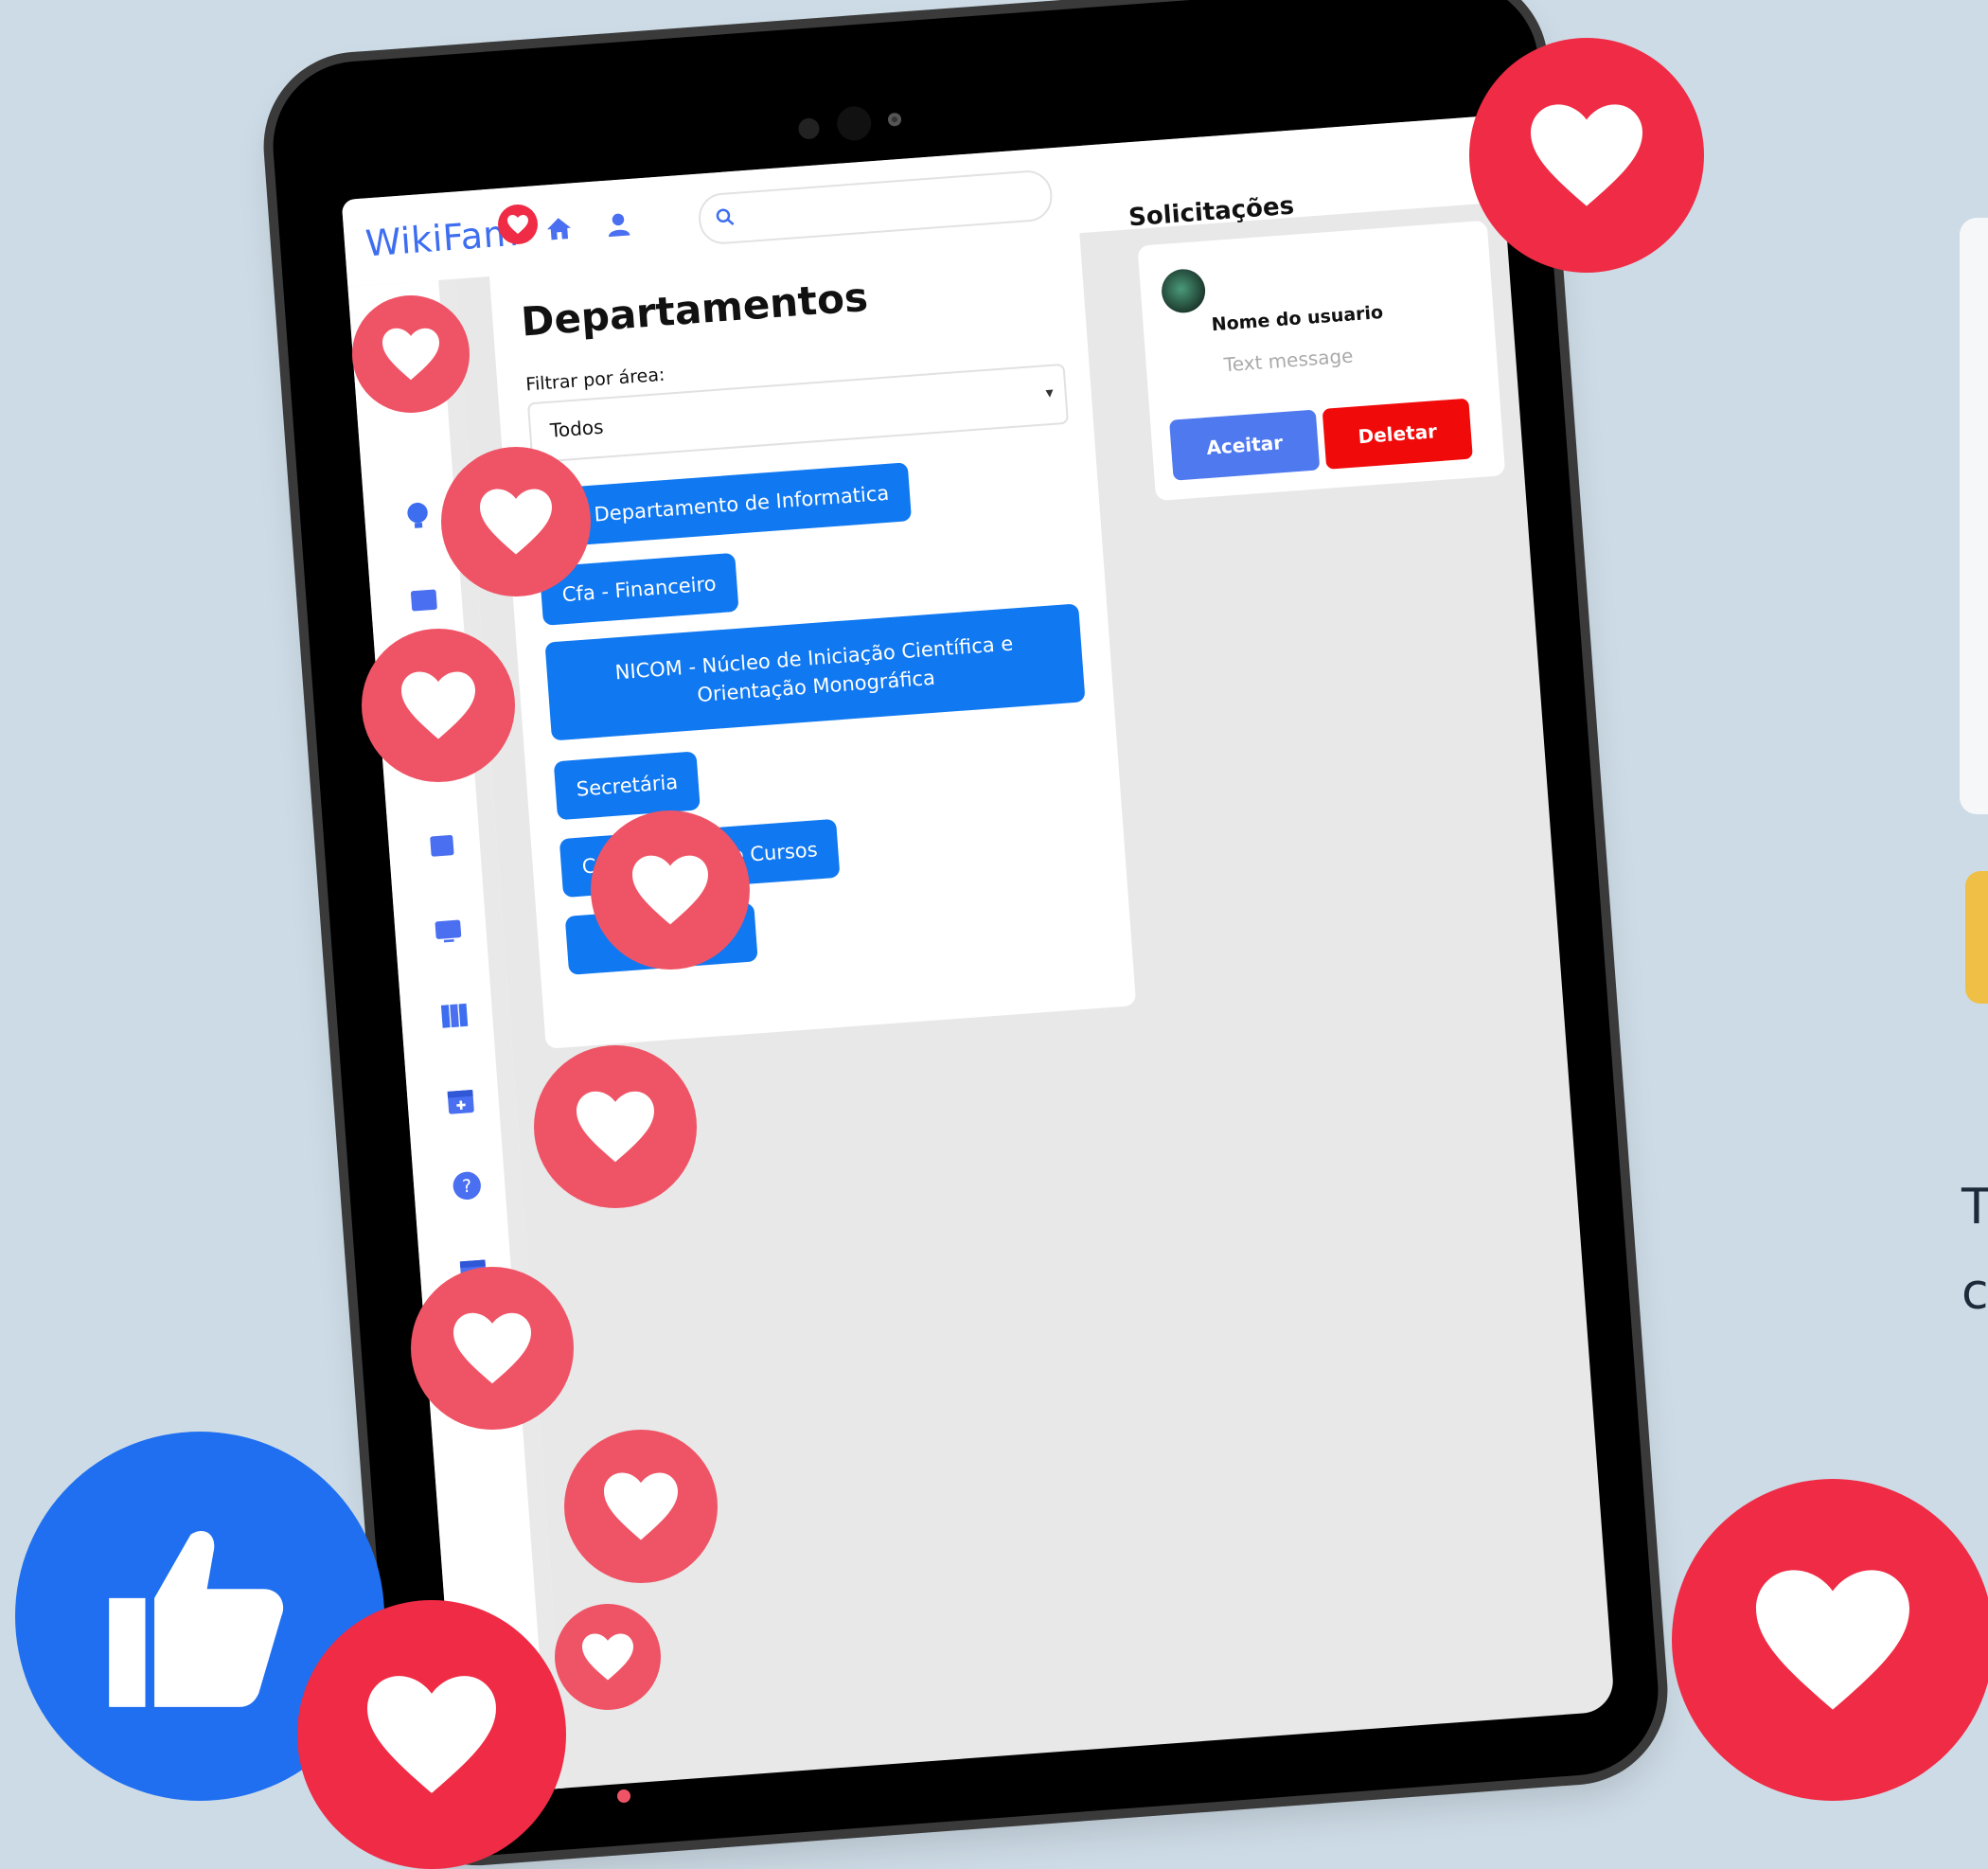 The height and width of the screenshot is (1869, 1988). What do you see at coordinates (448, 931) in the screenshot?
I see `monitor-icon` at bounding box center [448, 931].